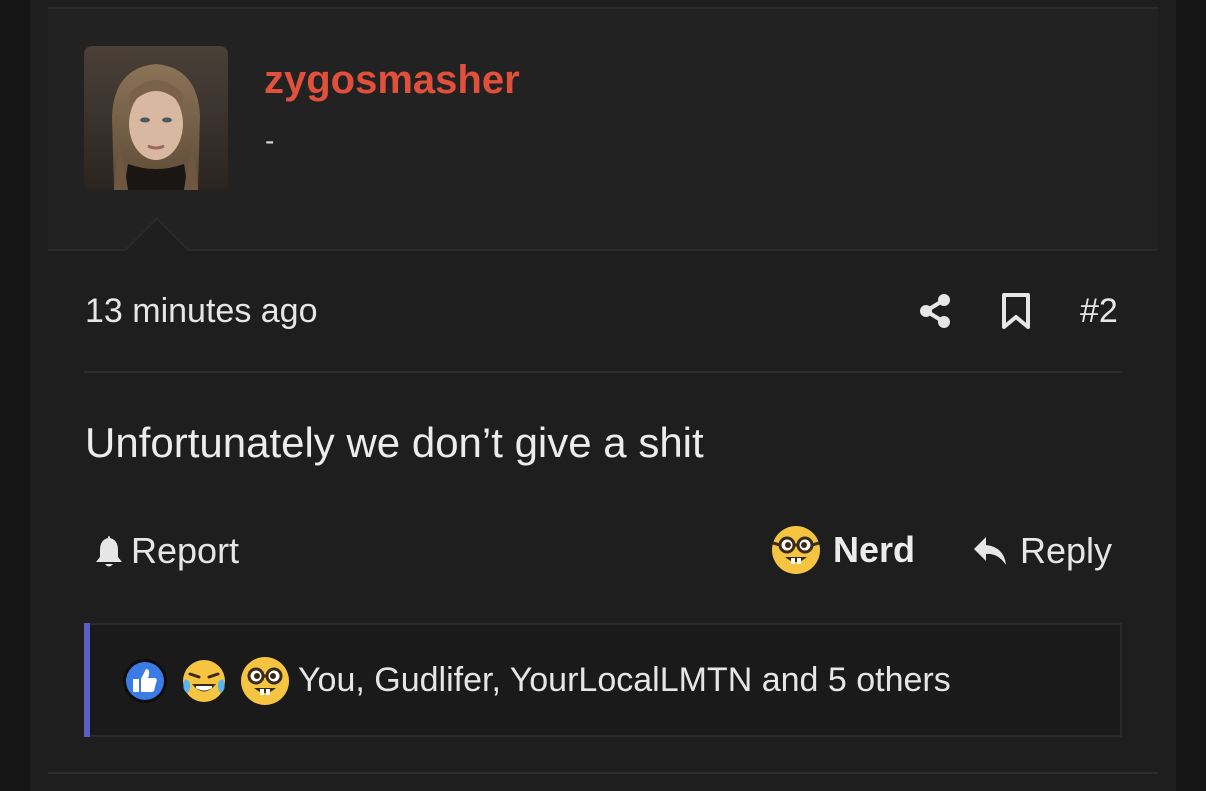  I want to click on username: zygosmasher, so click(392, 80).